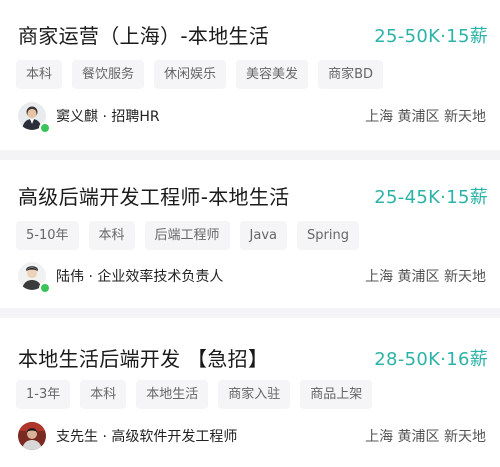  I want to click on recruiter-name: 陆伟 · 企业效率技术负责人, so click(140, 277).